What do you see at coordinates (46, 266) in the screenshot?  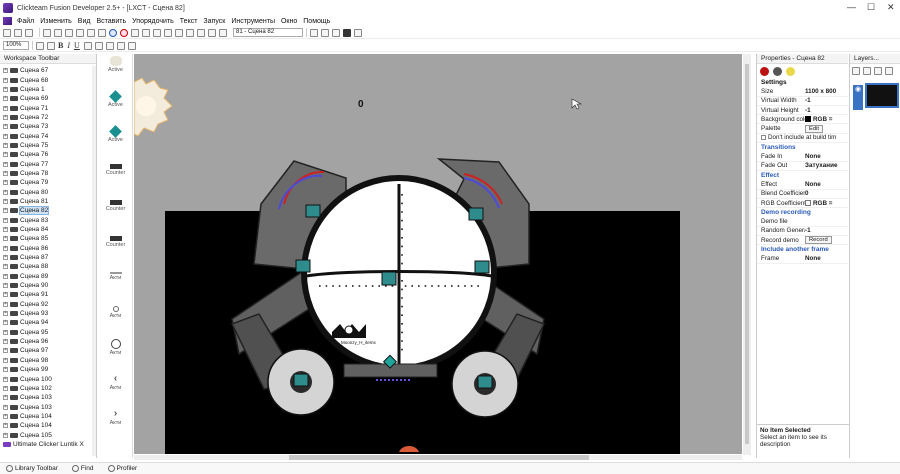 I see `tree-item-frame: + Сцена 88` at bounding box center [46, 266].